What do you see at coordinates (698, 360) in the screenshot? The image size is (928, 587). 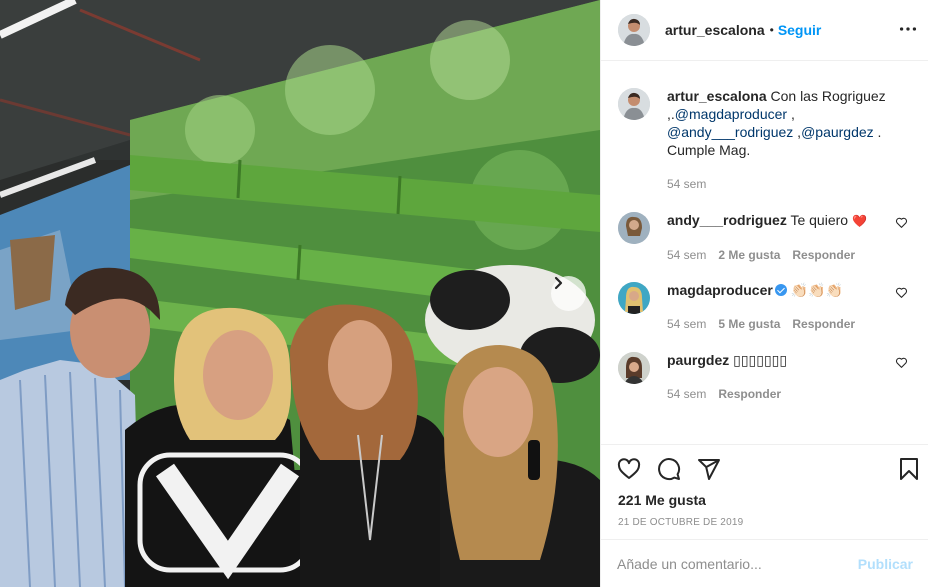 I see `comment-username: paurgdez` at bounding box center [698, 360].